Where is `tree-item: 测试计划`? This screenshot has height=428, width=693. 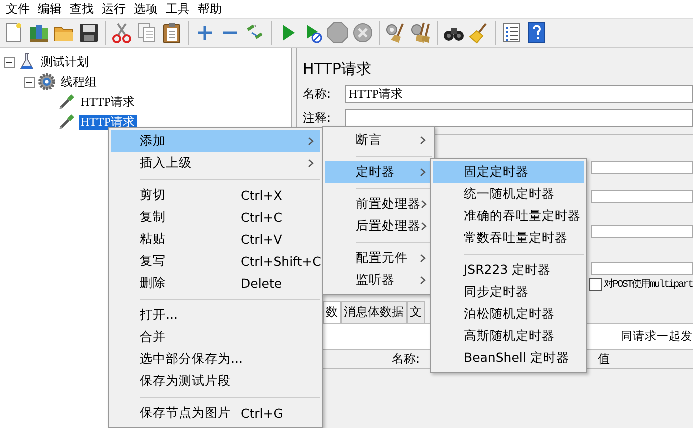
tree-item: 测试计划 is located at coordinates (65, 62).